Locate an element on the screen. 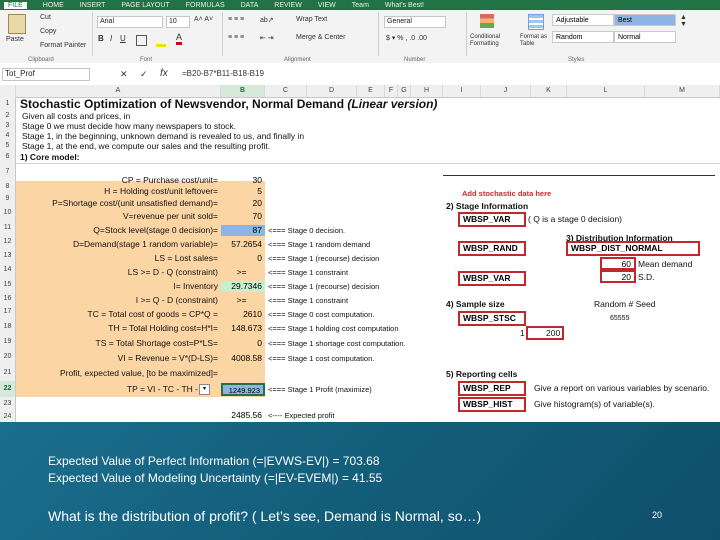 This screenshot has width=720, height=540. column-header: F is located at coordinates (391, 91).